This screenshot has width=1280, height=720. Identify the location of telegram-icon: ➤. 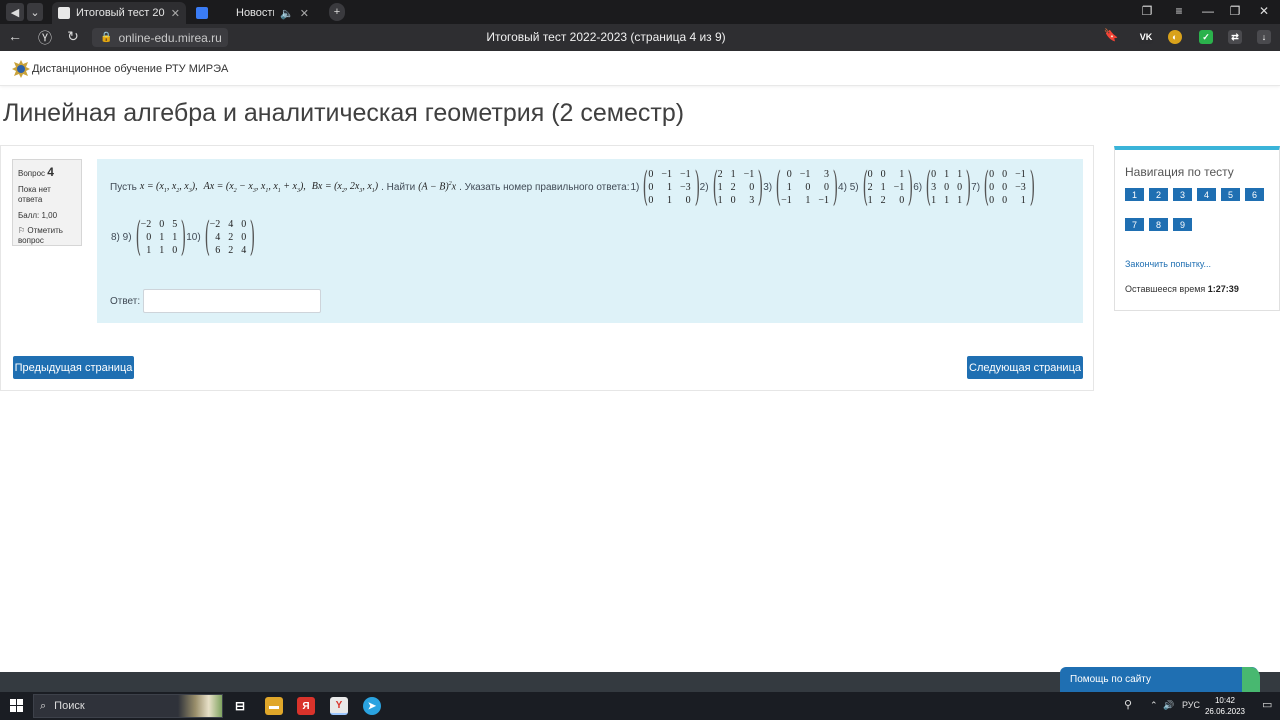
(372, 706).